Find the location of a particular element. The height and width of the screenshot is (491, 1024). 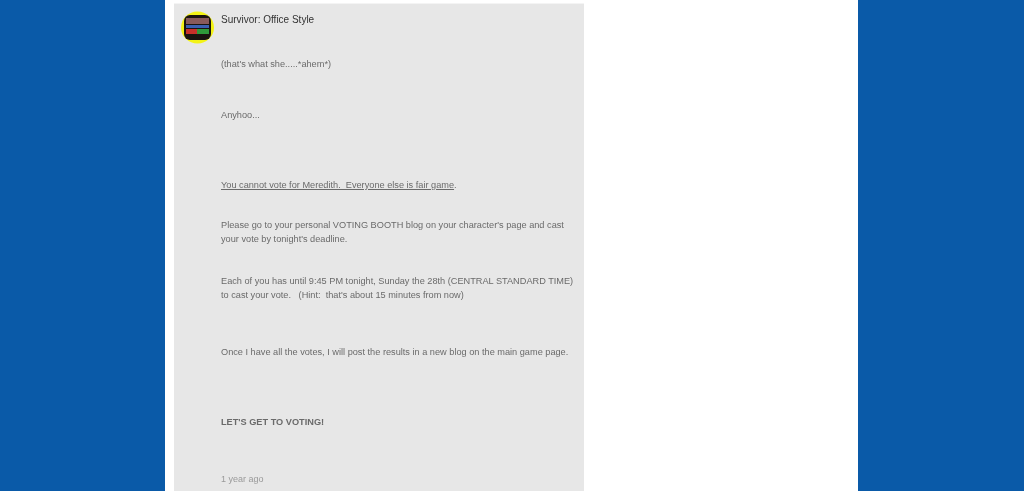

paragraph: Each of you has until 9:45 PM tonight, Sunday the 28th (CENTRAL STANDARD TIME) to cast your vote. (Hint: that's about 15 minutes from now) is located at coordinates (398, 288).